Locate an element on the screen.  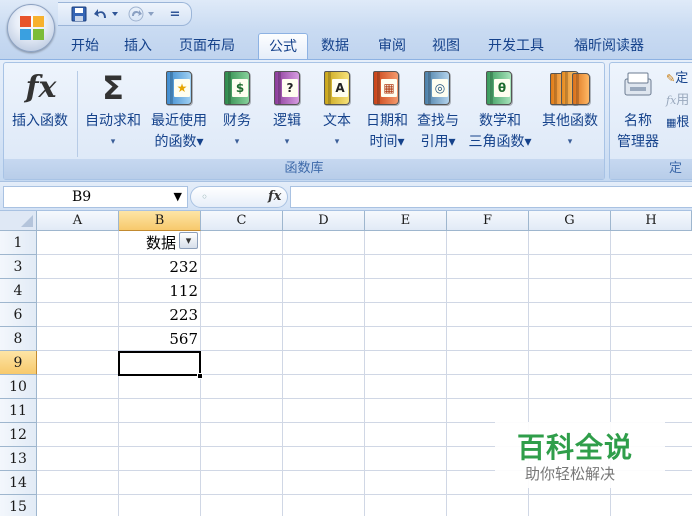
watermark: 百科全说 助你轻松解决 is located at coordinates (580, 455).